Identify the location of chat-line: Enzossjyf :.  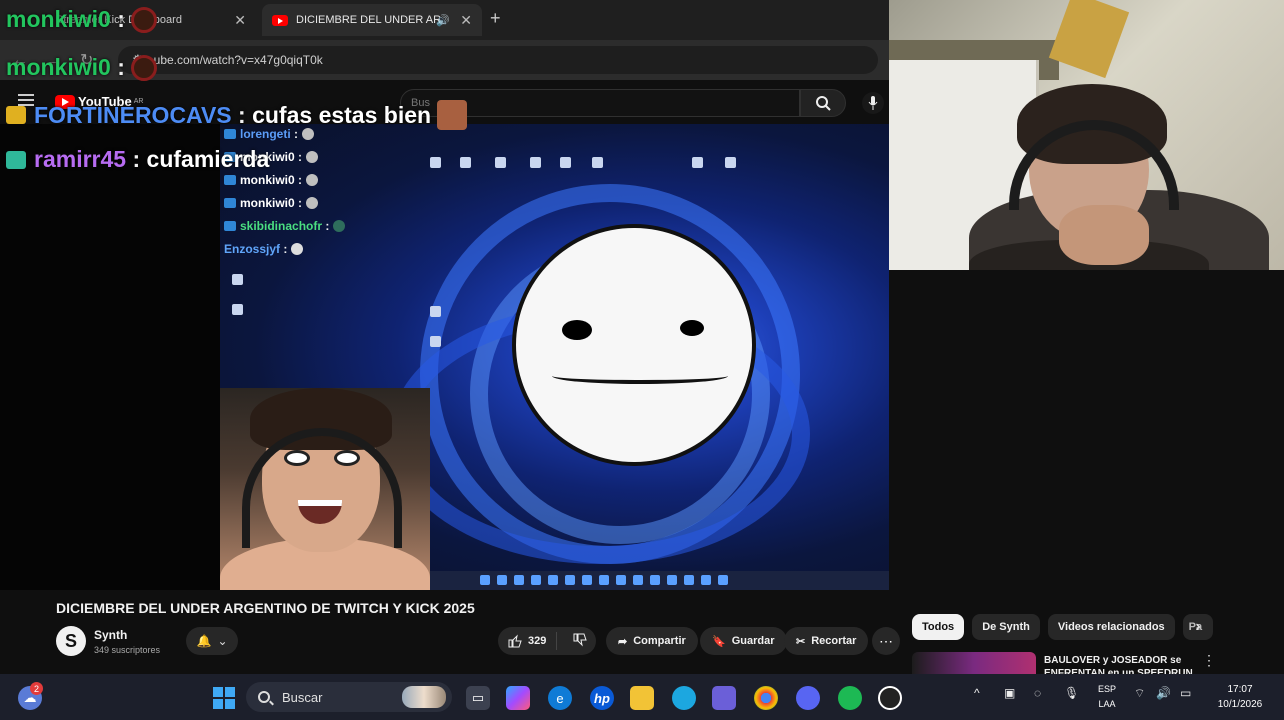
(304, 248).